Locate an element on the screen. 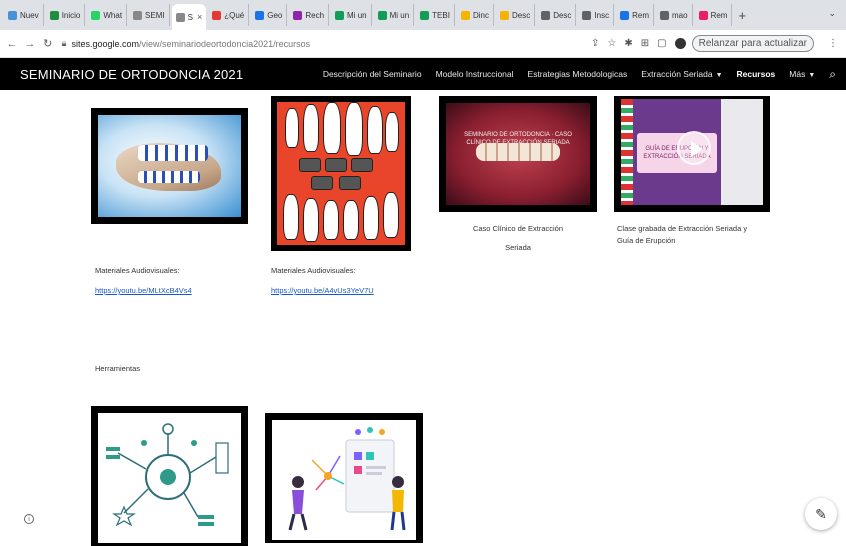  nav-label: Recursos is located at coordinates (756, 74).